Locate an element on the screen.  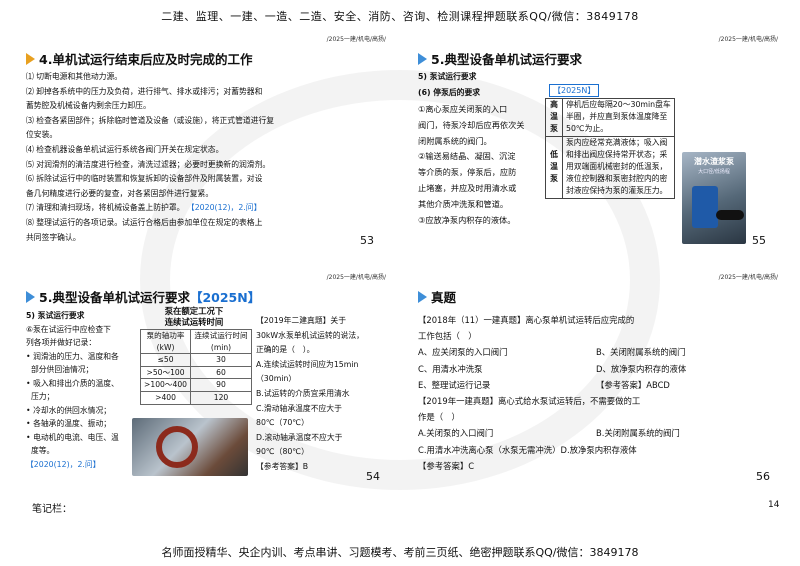
table-cell: >50～100 is located at coordinates (165, 372).